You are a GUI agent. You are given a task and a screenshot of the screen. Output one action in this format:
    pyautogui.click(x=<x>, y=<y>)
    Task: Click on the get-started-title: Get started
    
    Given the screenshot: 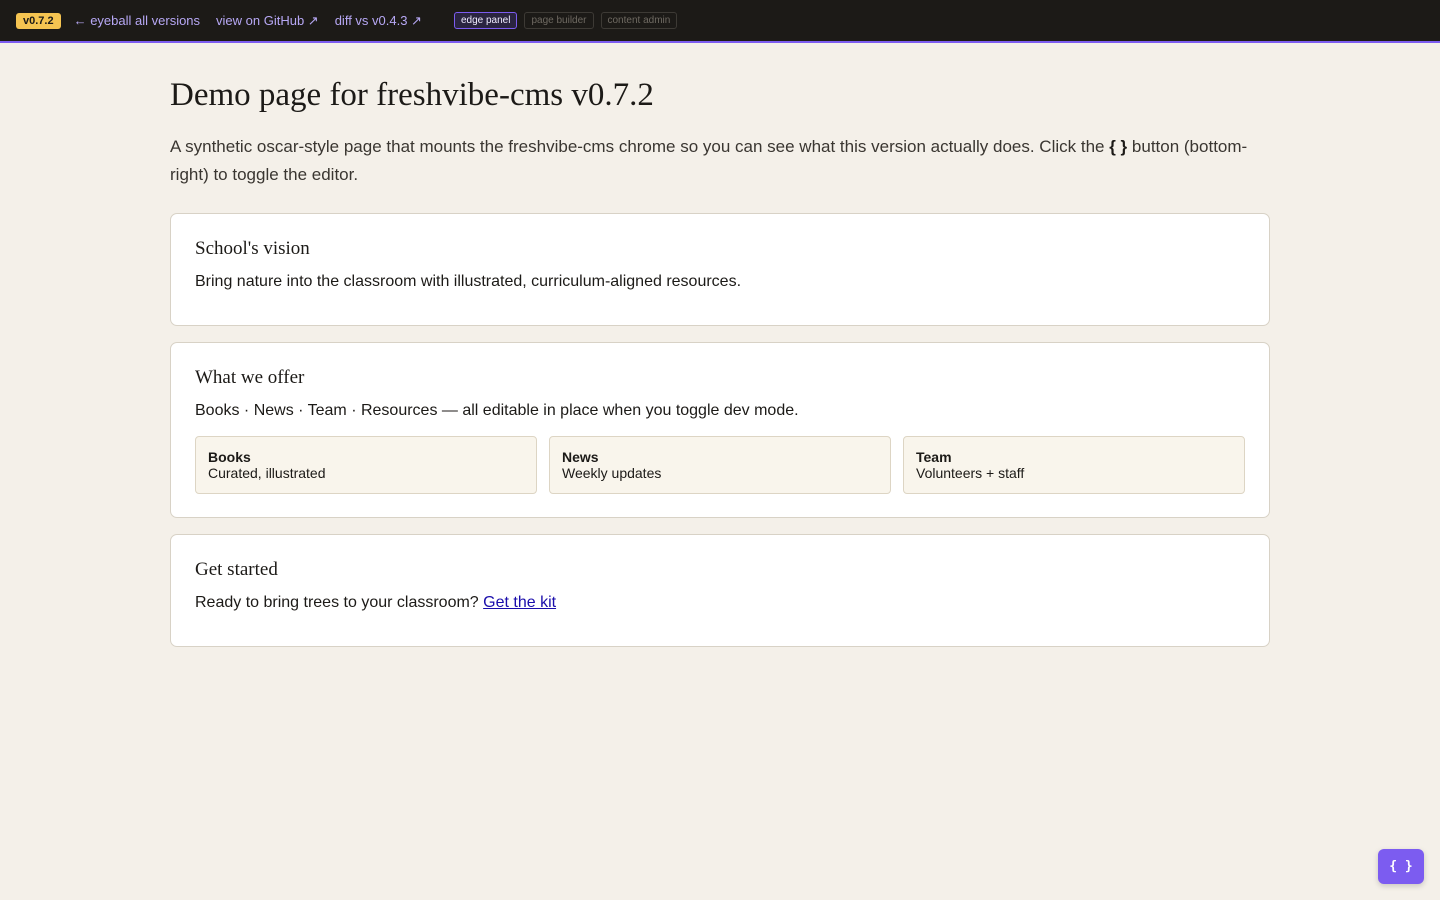 What is the action you would take?
    pyautogui.click(x=236, y=569)
    